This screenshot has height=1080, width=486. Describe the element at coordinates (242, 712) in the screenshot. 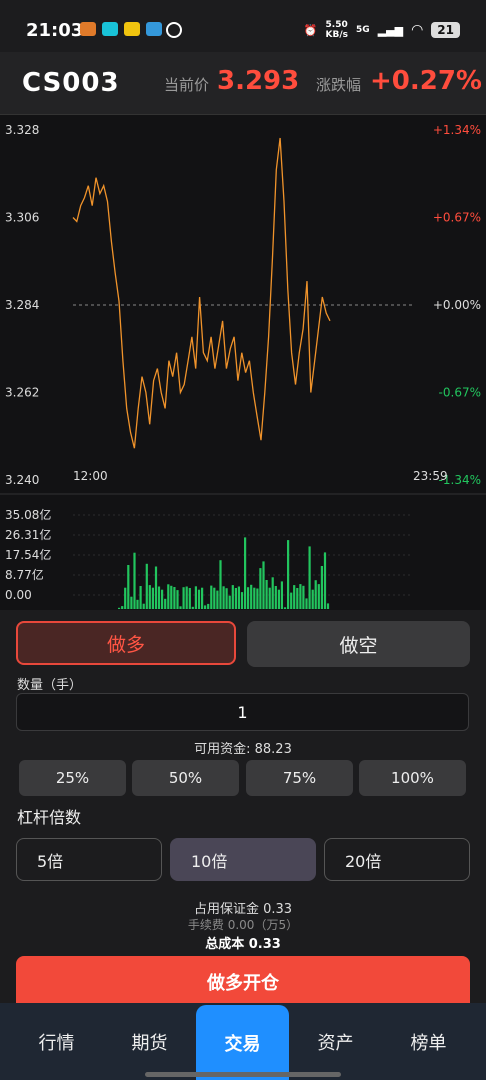

I see `quantity-input` at that location.